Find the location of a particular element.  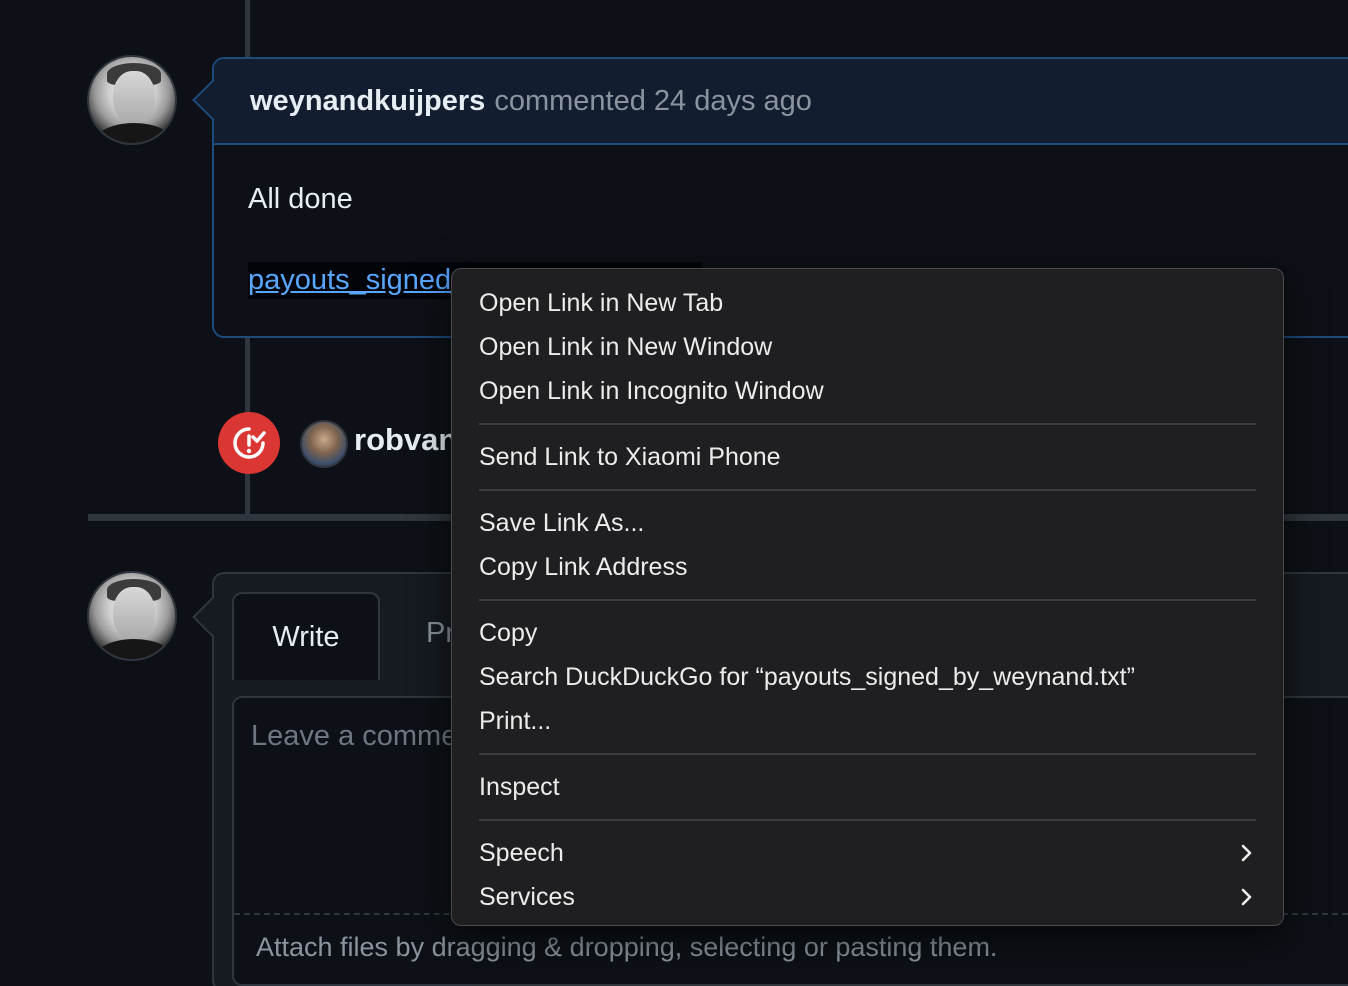

comment-placeholder: Leave a comment is located at coordinates (351, 736).